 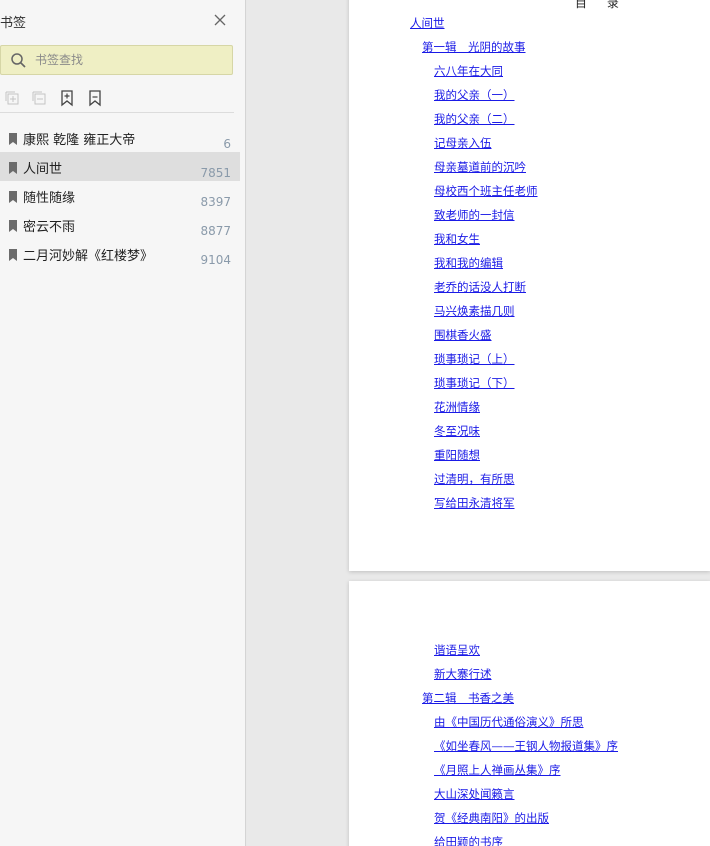 What do you see at coordinates (39, 98) in the screenshot?
I see `collapse-all-icon` at bounding box center [39, 98].